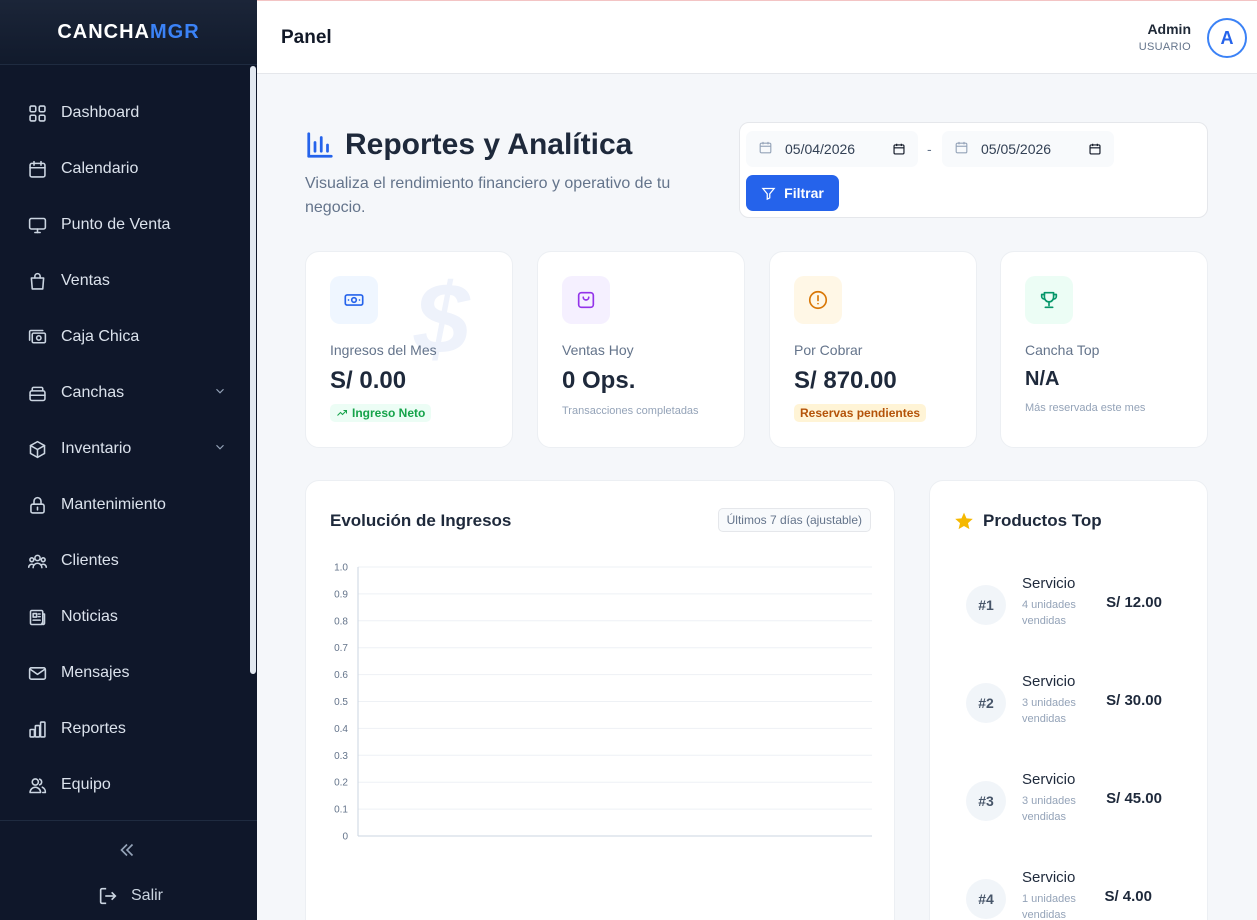  Describe the element at coordinates (1042, 379) in the screenshot. I see `stat-value: N/A` at that location.